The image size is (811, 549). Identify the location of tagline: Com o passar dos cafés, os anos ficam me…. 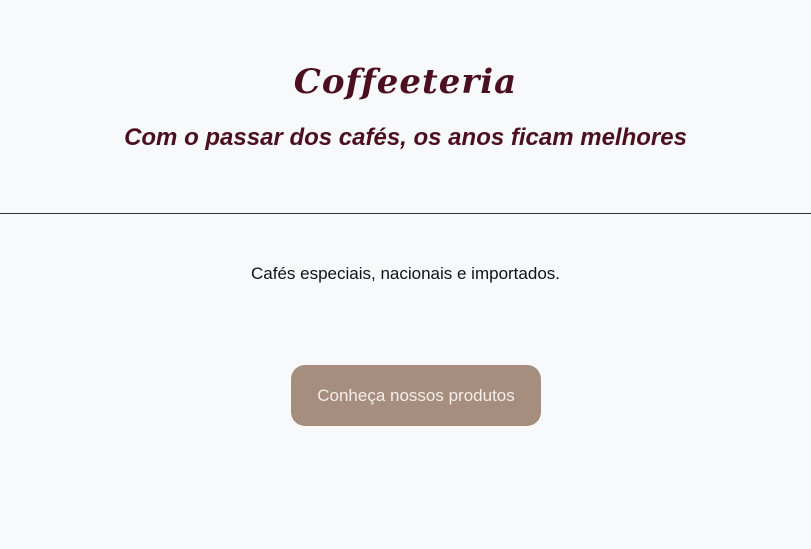
(405, 137).